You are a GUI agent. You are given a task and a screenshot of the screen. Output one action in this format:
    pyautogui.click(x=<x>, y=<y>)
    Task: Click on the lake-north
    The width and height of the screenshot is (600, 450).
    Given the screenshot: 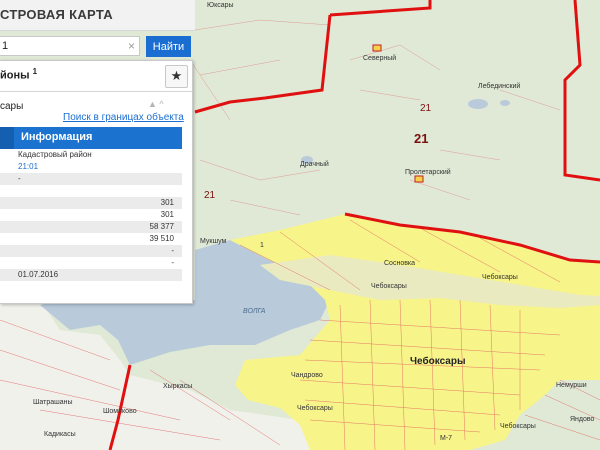 What is the action you would take?
    pyautogui.click(x=478, y=104)
    